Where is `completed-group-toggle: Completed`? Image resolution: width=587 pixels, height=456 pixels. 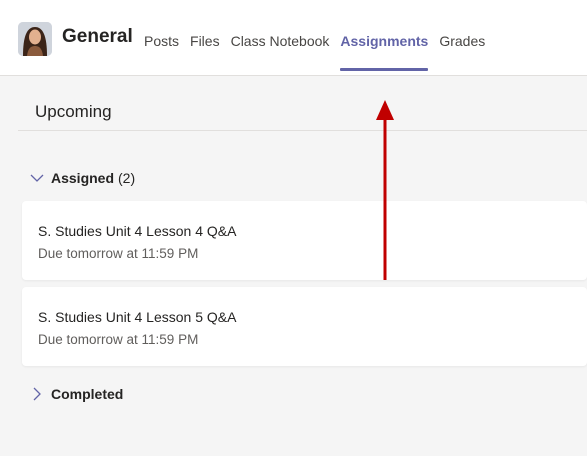 completed-group-toggle: Completed is located at coordinates (76, 394).